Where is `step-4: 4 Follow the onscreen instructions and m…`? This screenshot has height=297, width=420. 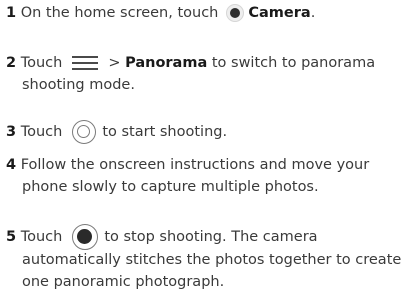 step-4: 4 Follow the onscreen instructions and m… is located at coordinates (187, 166).